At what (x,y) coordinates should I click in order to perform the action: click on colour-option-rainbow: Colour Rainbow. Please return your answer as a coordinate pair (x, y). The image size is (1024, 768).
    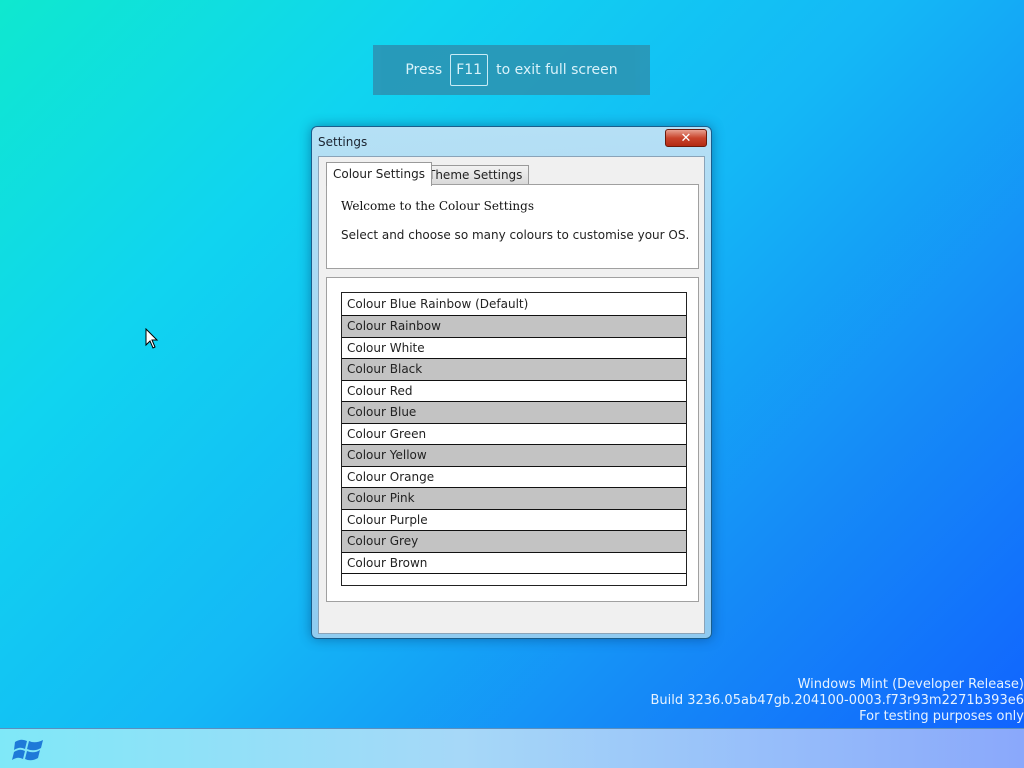
    Looking at the image, I should click on (514, 327).